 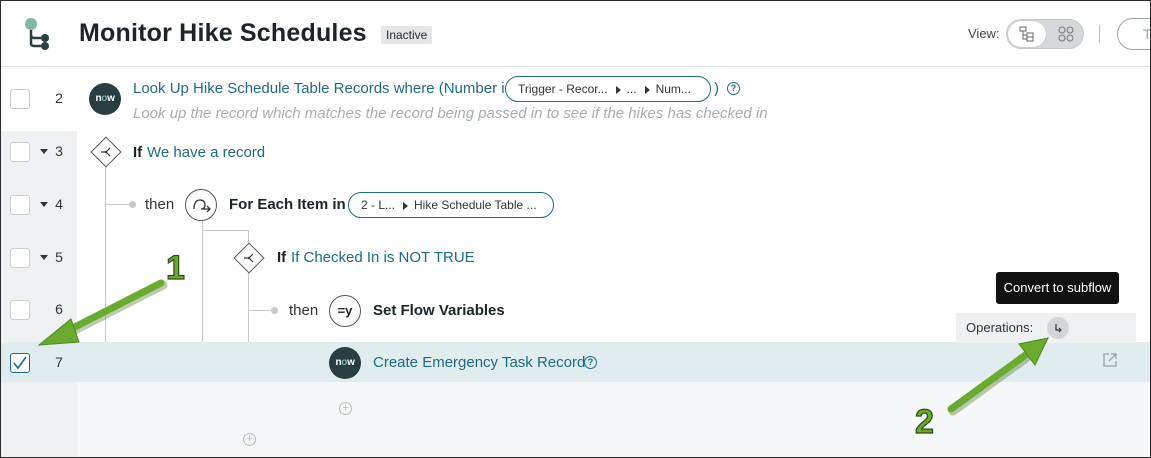 What do you see at coordinates (924, 422) in the screenshot?
I see `callout-number-2: 2` at bounding box center [924, 422].